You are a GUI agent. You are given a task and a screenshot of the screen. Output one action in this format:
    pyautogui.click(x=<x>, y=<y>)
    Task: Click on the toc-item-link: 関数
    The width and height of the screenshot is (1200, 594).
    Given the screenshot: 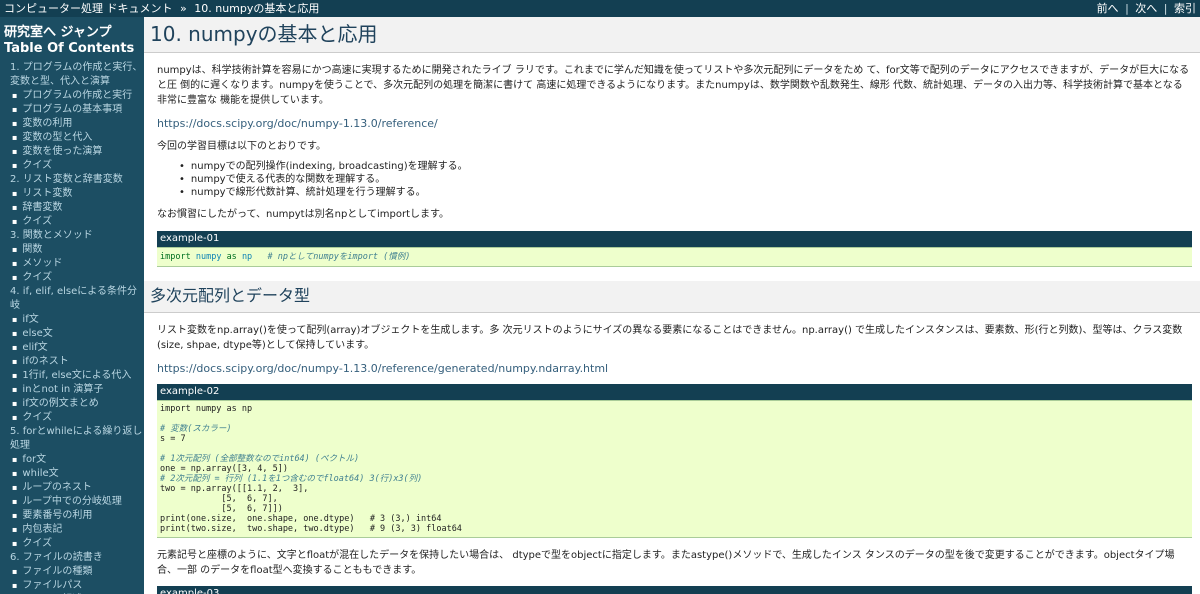 What is the action you would take?
    pyautogui.click(x=74, y=250)
    